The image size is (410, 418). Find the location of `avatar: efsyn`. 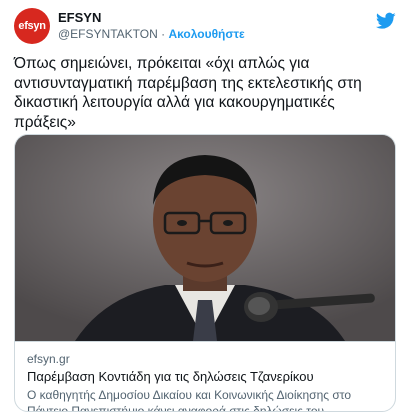

avatar: efsyn is located at coordinates (32, 26).